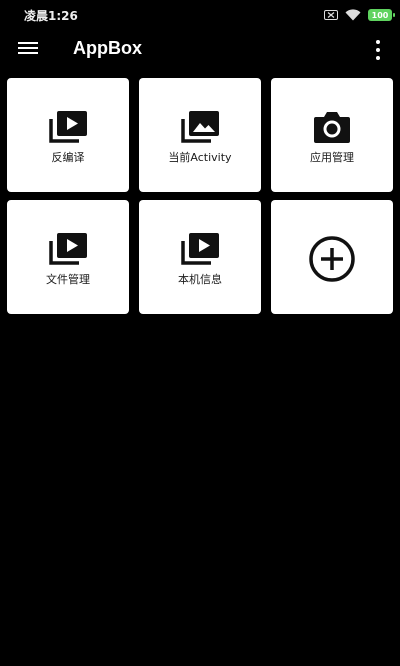 The image size is (400, 666). I want to click on status-bar: 凌晨1:26 100, so click(200, 15).